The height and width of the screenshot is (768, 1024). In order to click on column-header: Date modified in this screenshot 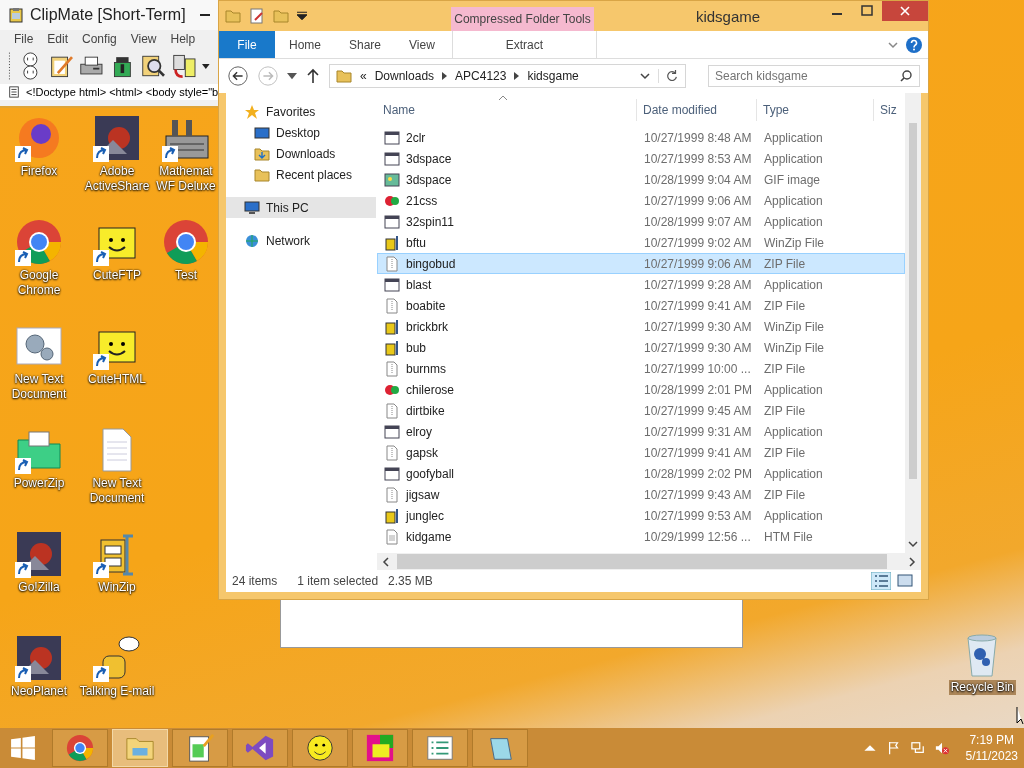, I will do `click(697, 110)`.